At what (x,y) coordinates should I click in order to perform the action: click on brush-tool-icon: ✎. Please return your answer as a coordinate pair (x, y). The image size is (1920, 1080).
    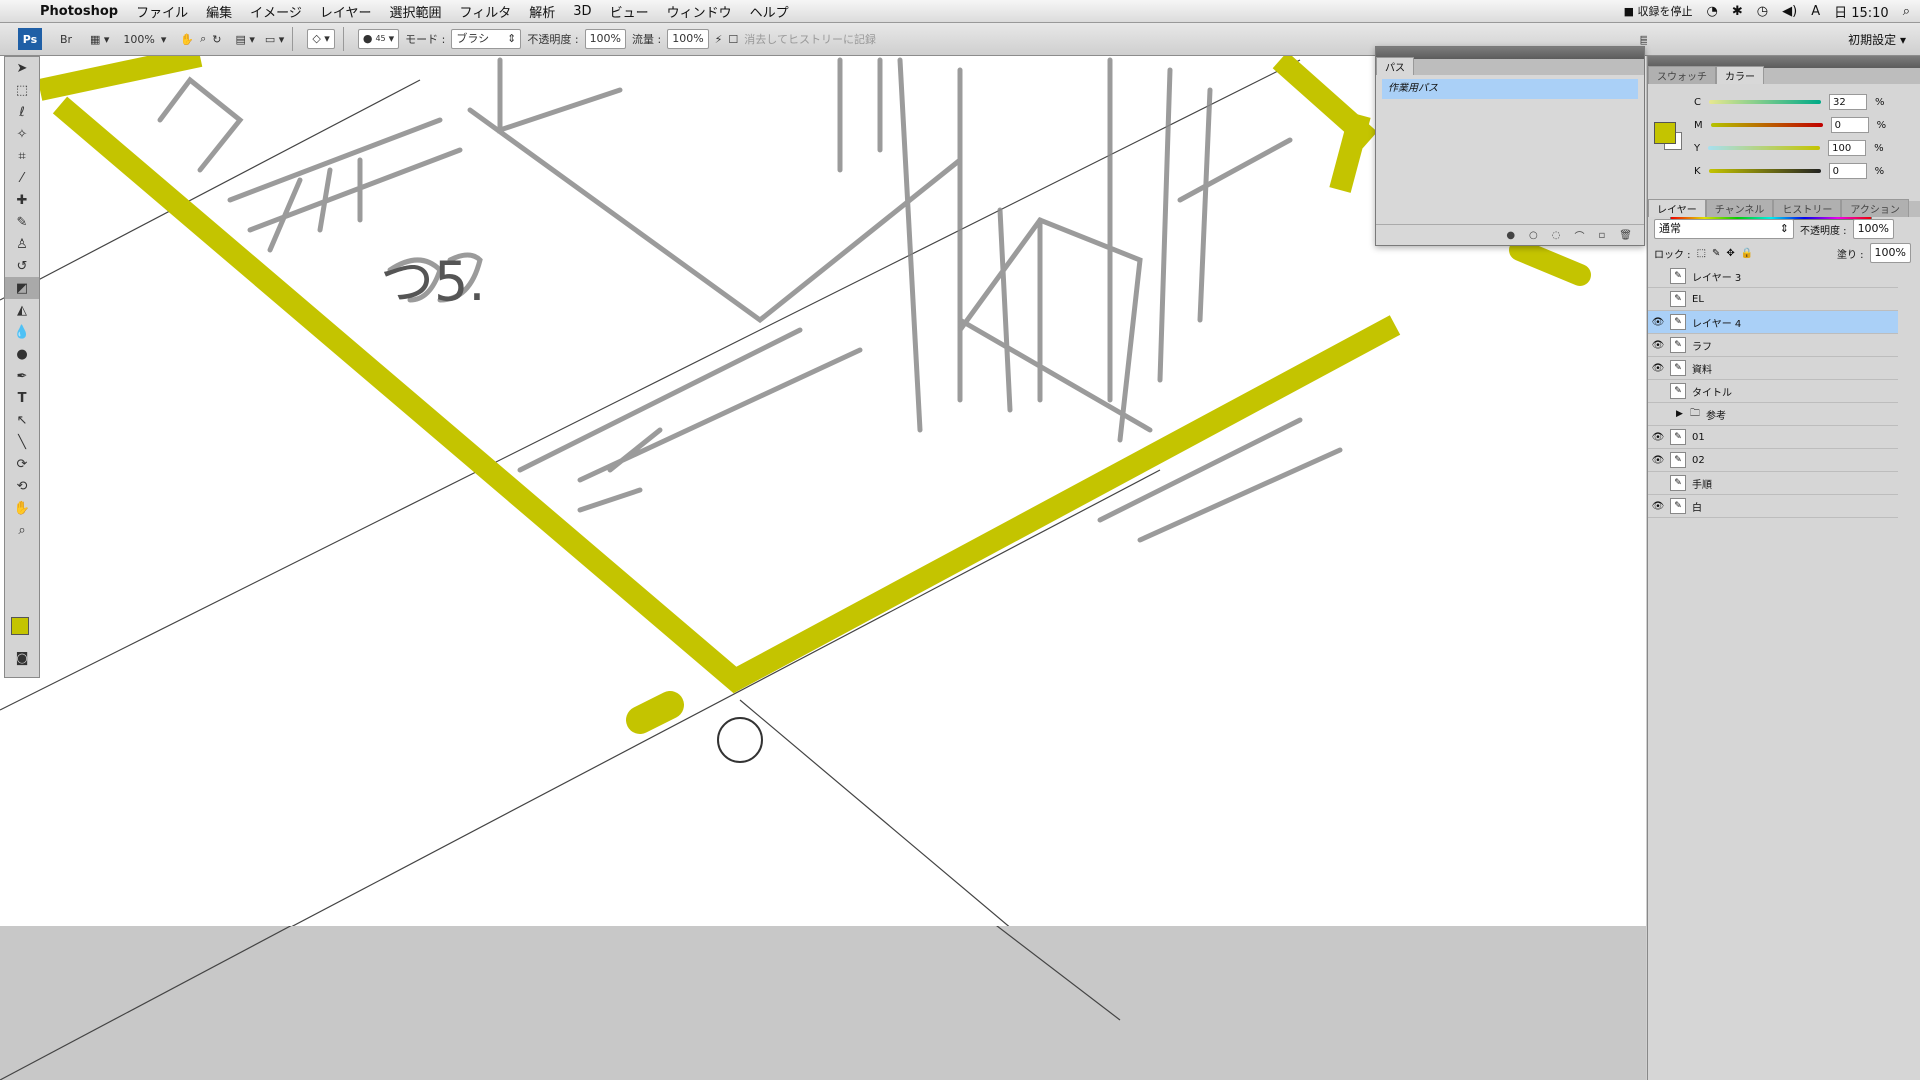
    Looking at the image, I should click on (22, 222).